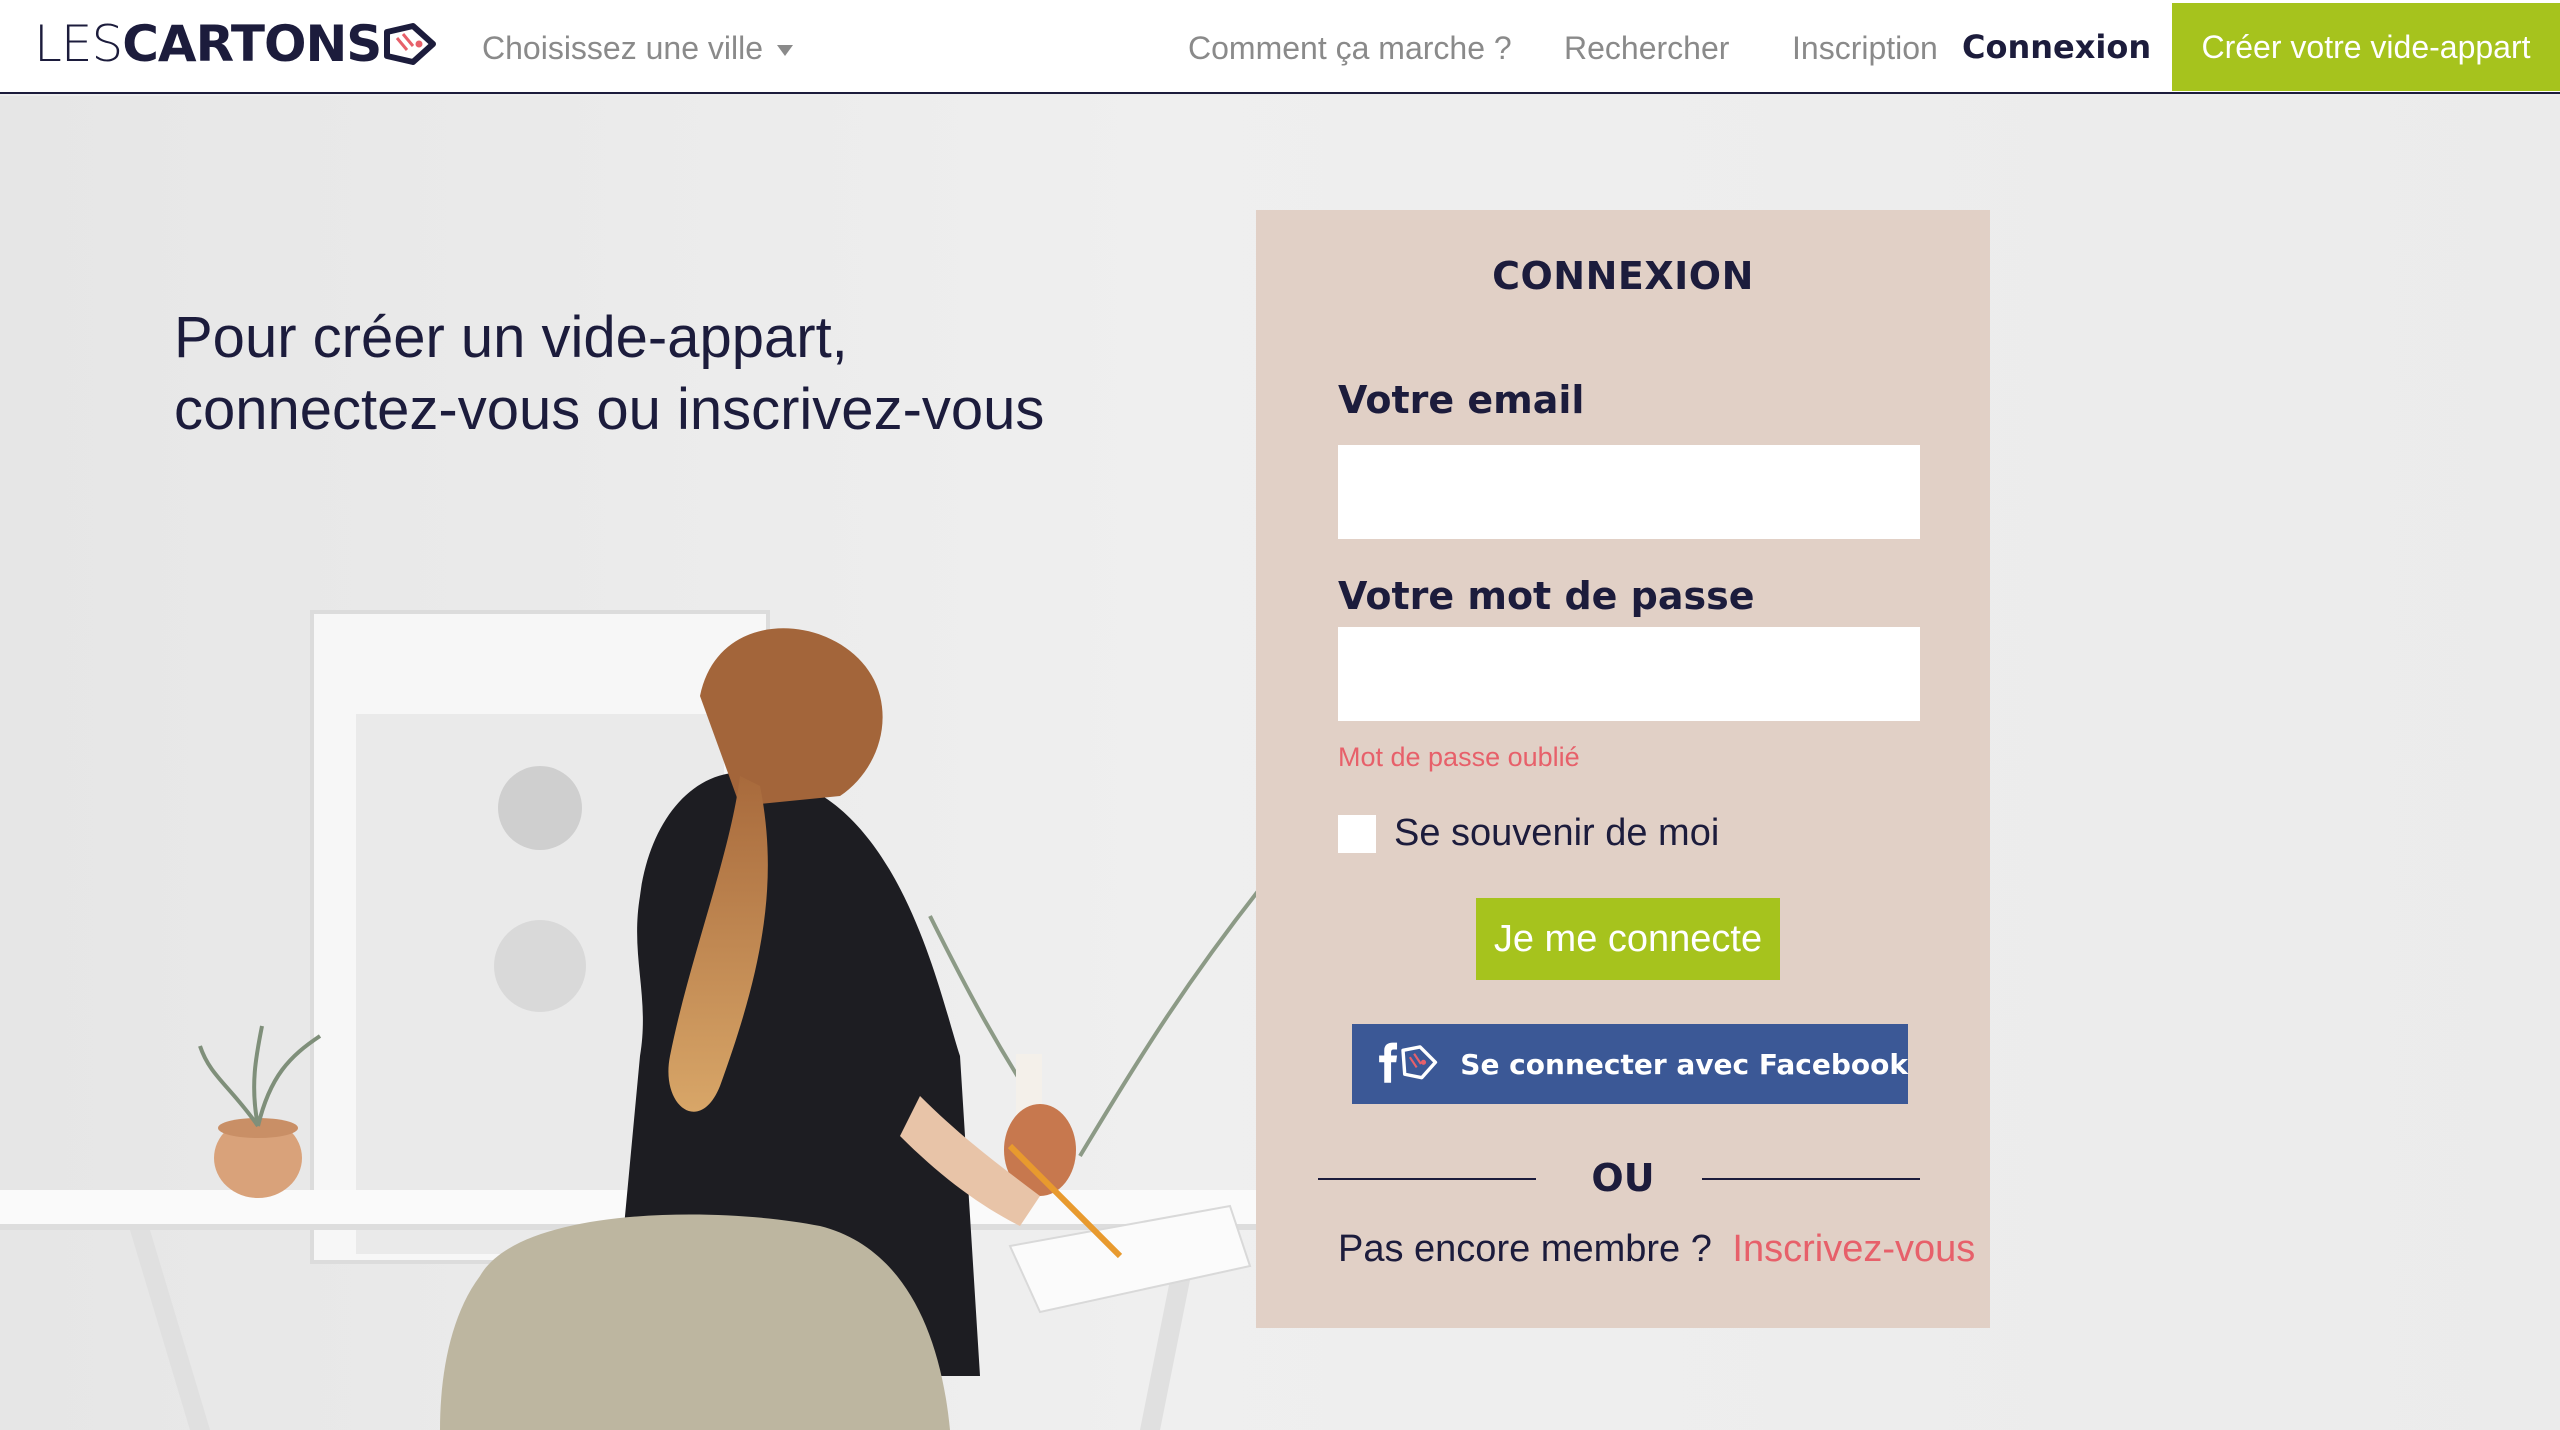 This screenshot has height=1430, width=2560. What do you see at coordinates (1408, 1062) in the screenshot?
I see `facebook-icon` at bounding box center [1408, 1062].